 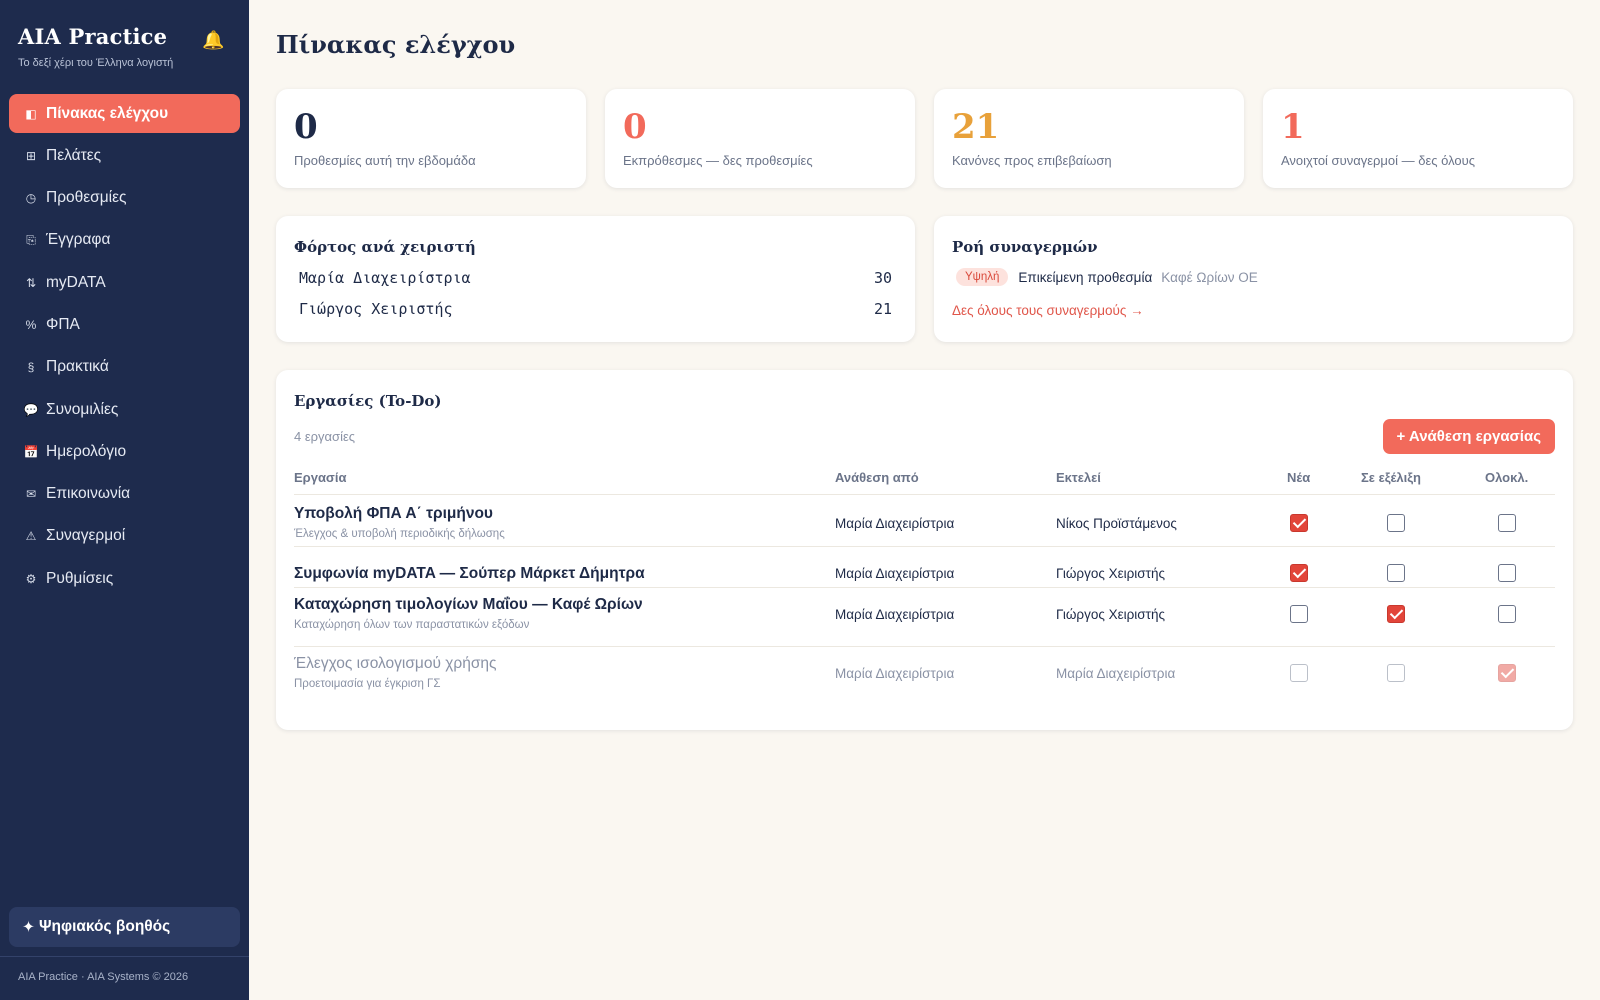 I want to click on sidebar-item-9: ✉ Επικοινωνία, so click(x=124, y=494).